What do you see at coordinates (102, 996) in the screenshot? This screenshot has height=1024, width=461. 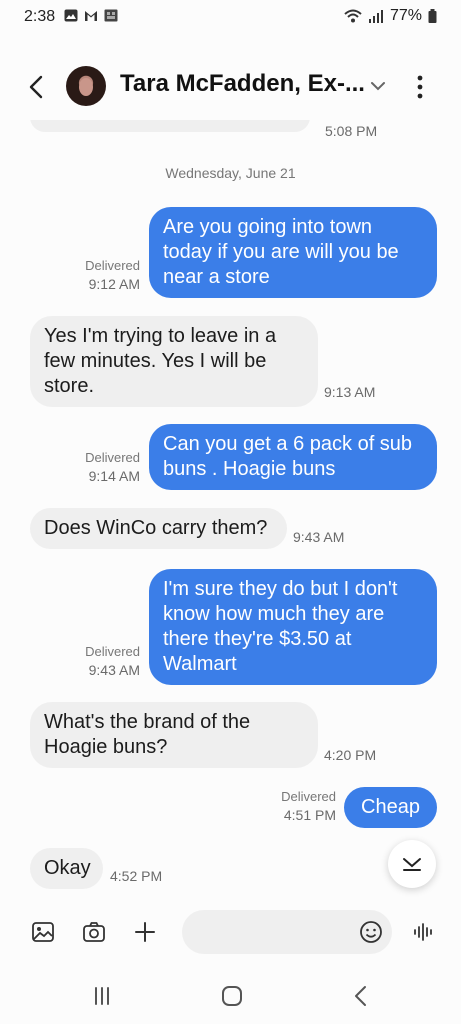 I see `recents-icon` at bounding box center [102, 996].